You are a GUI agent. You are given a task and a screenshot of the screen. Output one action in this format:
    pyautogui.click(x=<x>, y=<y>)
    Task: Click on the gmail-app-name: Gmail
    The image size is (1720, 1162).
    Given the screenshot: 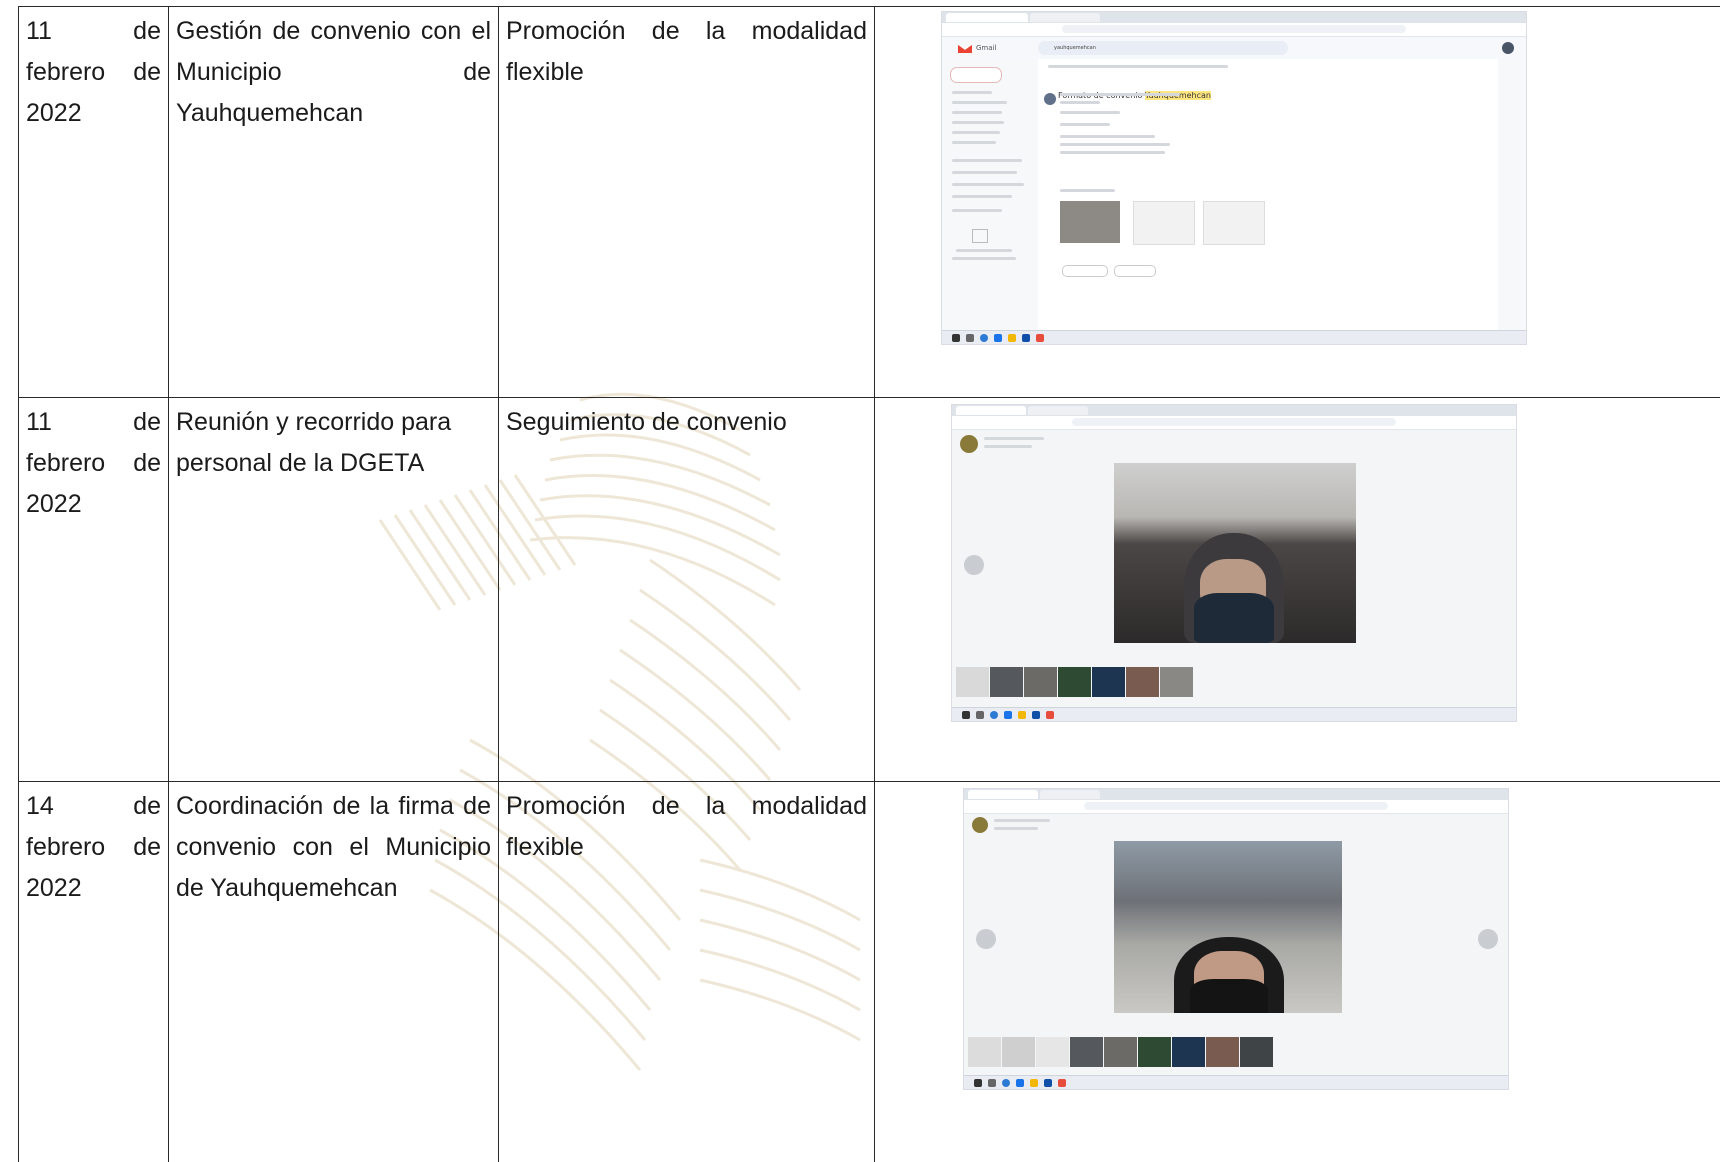 What is the action you would take?
    pyautogui.click(x=986, y=48)
    